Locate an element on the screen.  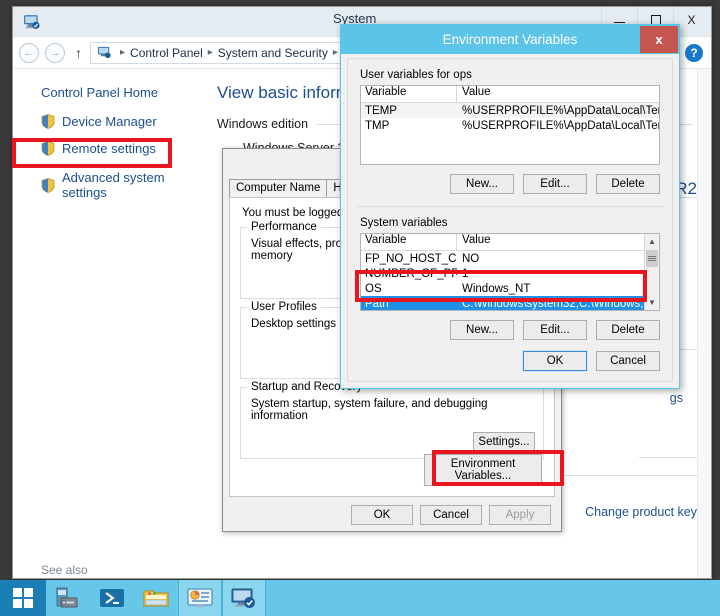
env-dialog-footer: OK Cancel is located at coordinates (591, 361).